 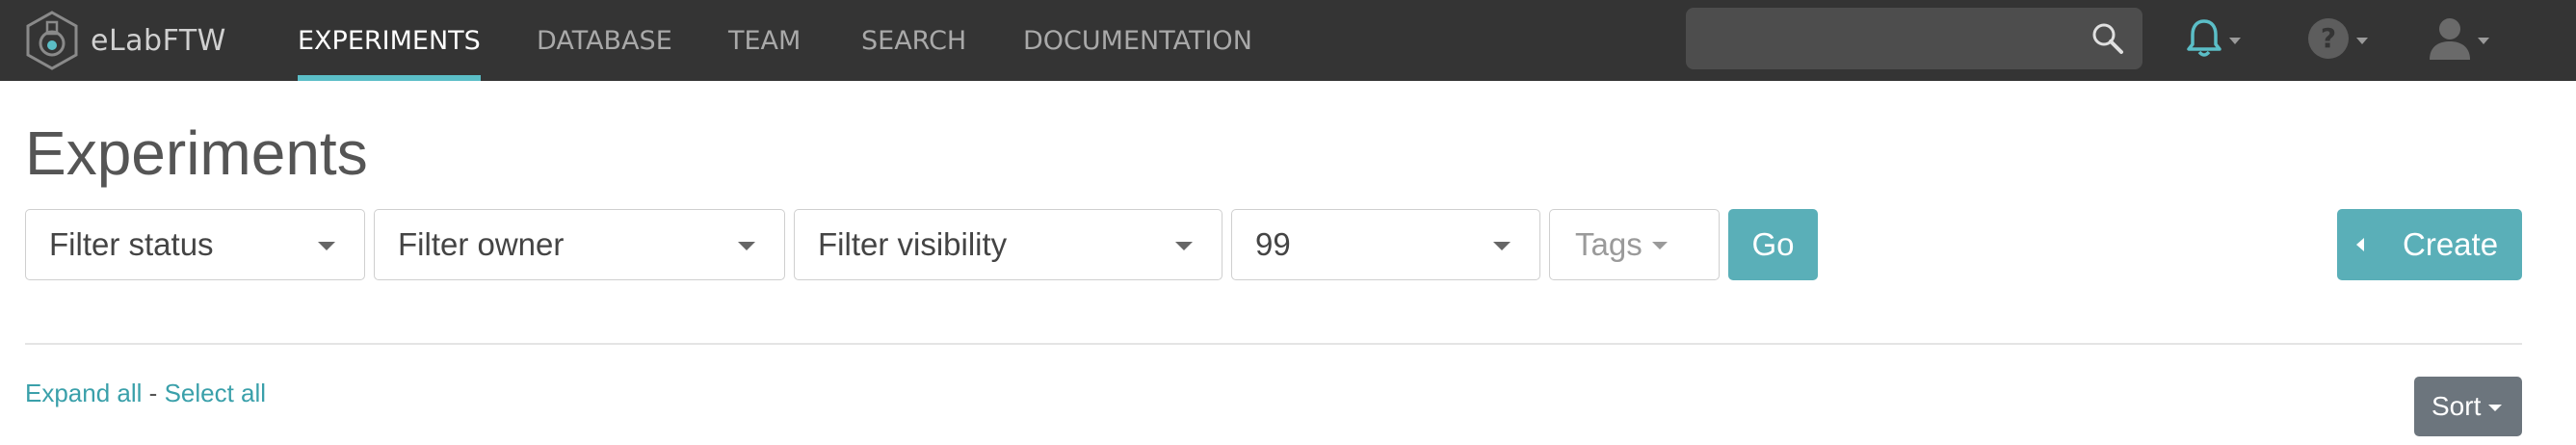 What do you see at coordinates (52, 40) in the screenshot?
I see `elabftw-logo-icon` at bounding box center [52, 40].